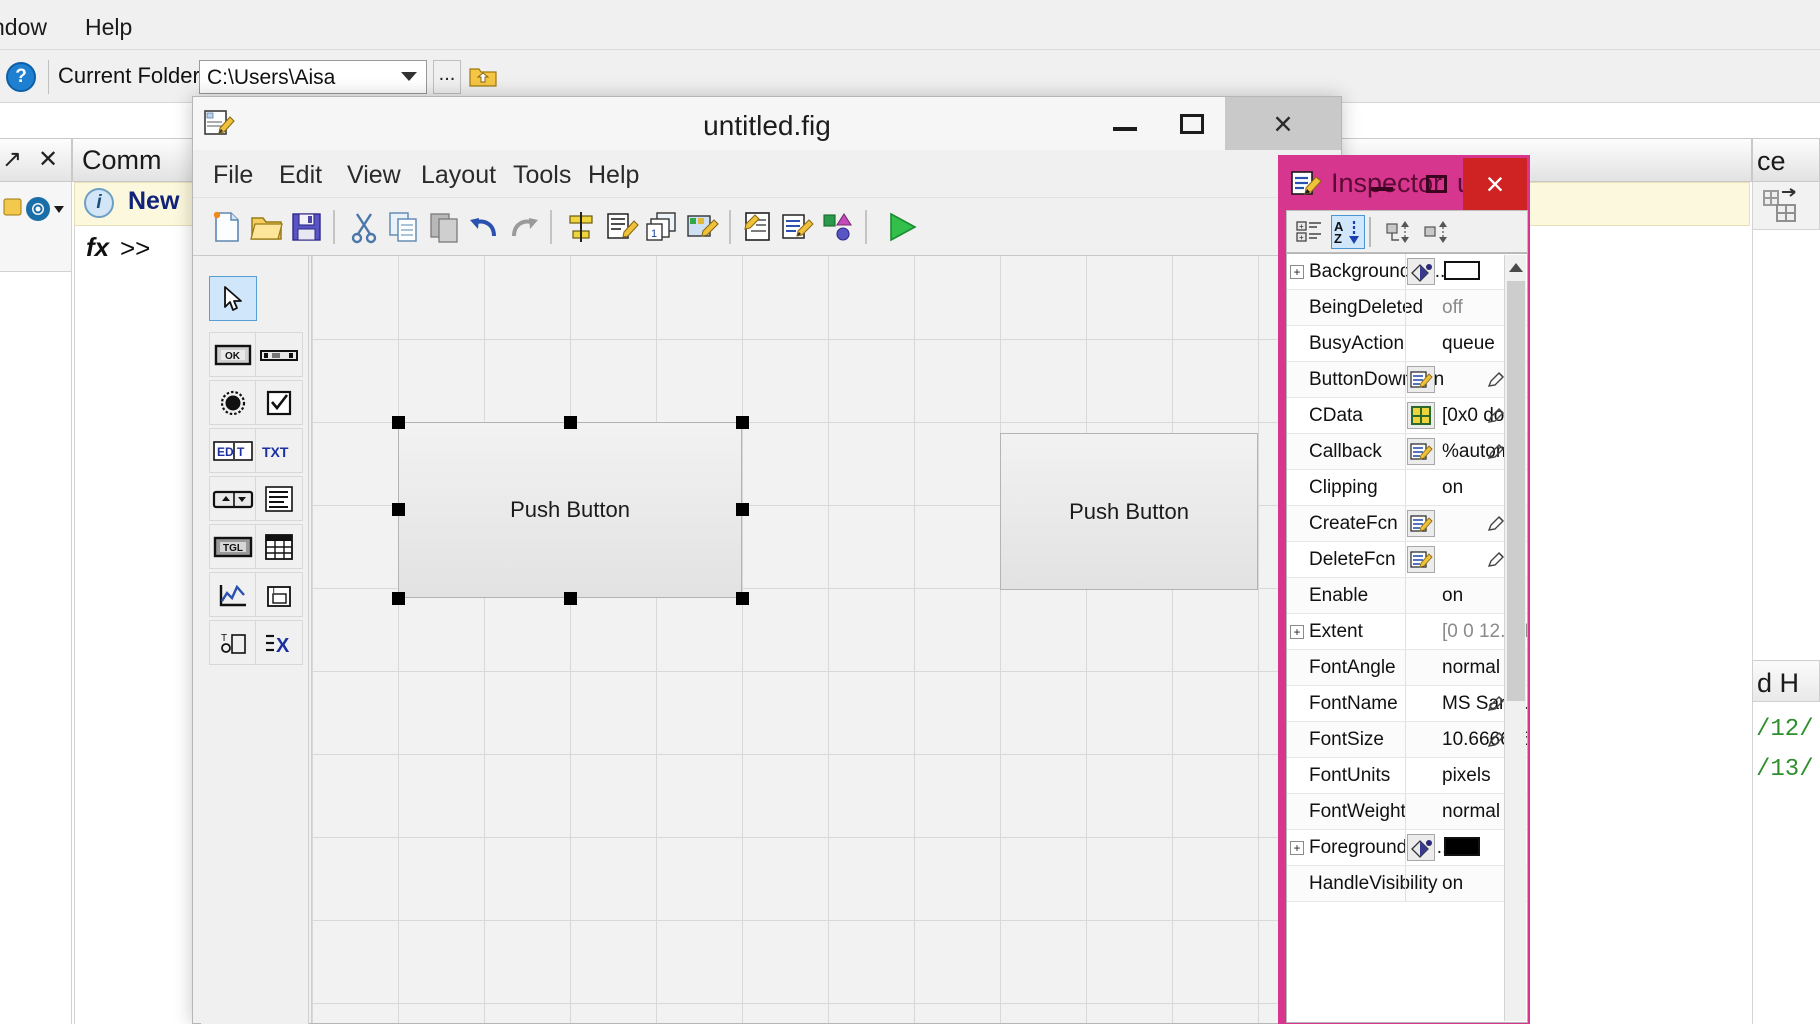 The image size is (1820, 1024). Describe the element at coordinates (1495, 184) in the screenshot. I see `inspector-close-button: ×` at that location.